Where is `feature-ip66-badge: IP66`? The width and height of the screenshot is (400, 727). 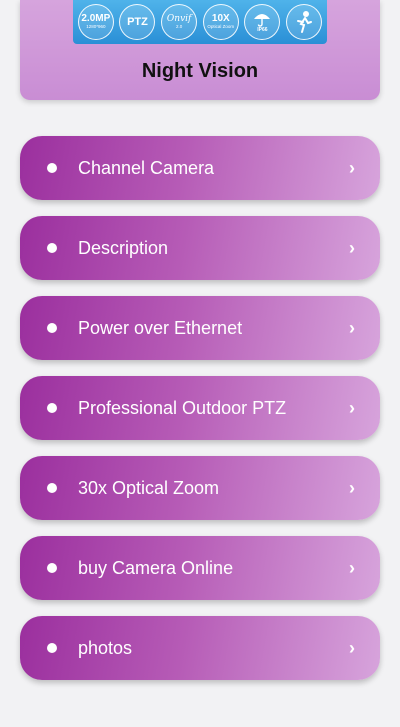
feature-ip66-badge: IP66 is located at coordinates (262, 22).